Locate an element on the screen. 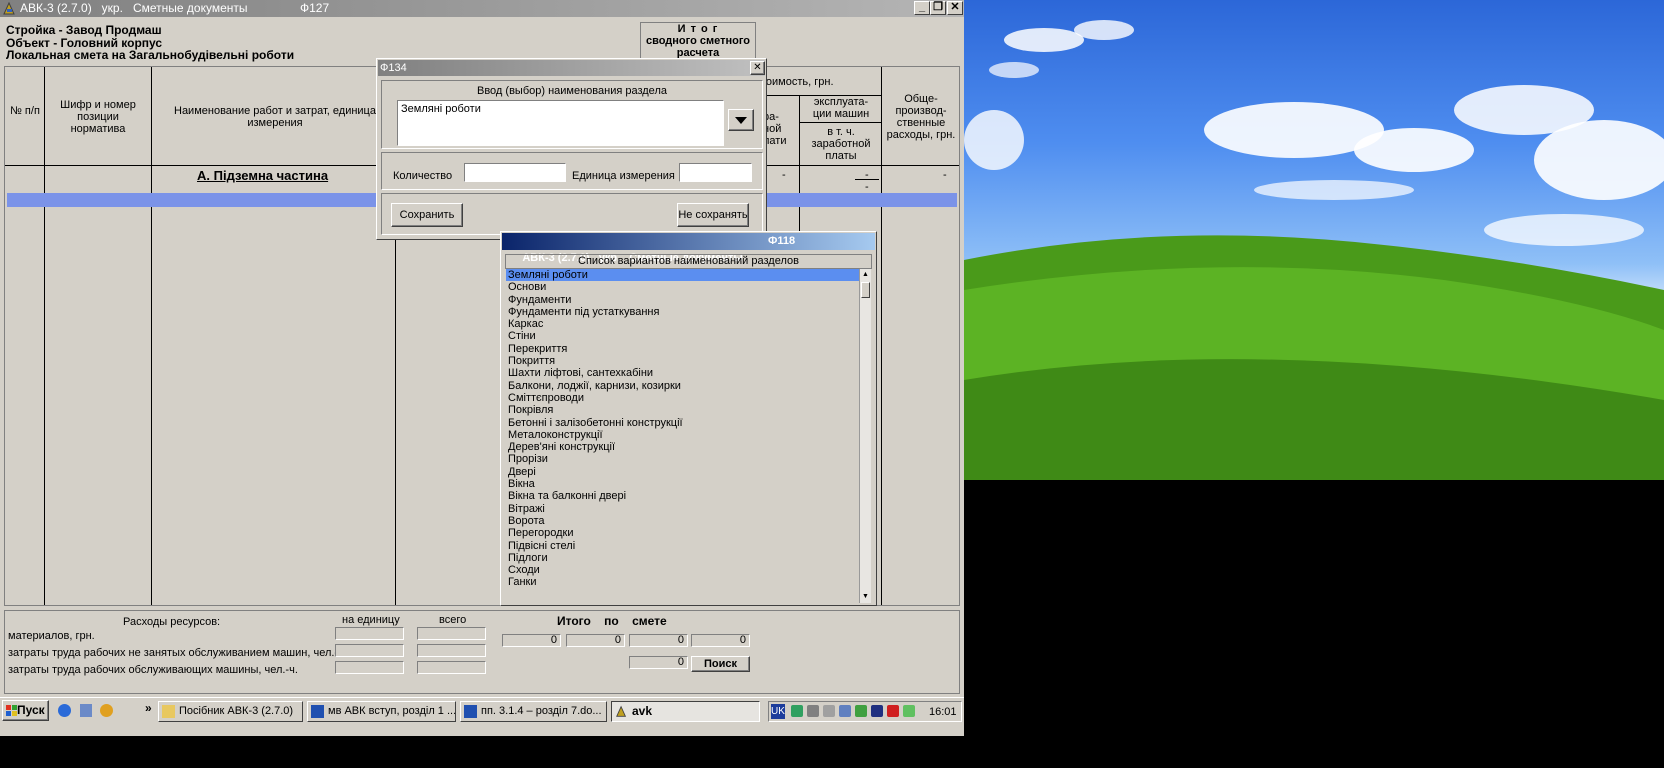  start-button: Пуск is located at coordinates (25, 710).